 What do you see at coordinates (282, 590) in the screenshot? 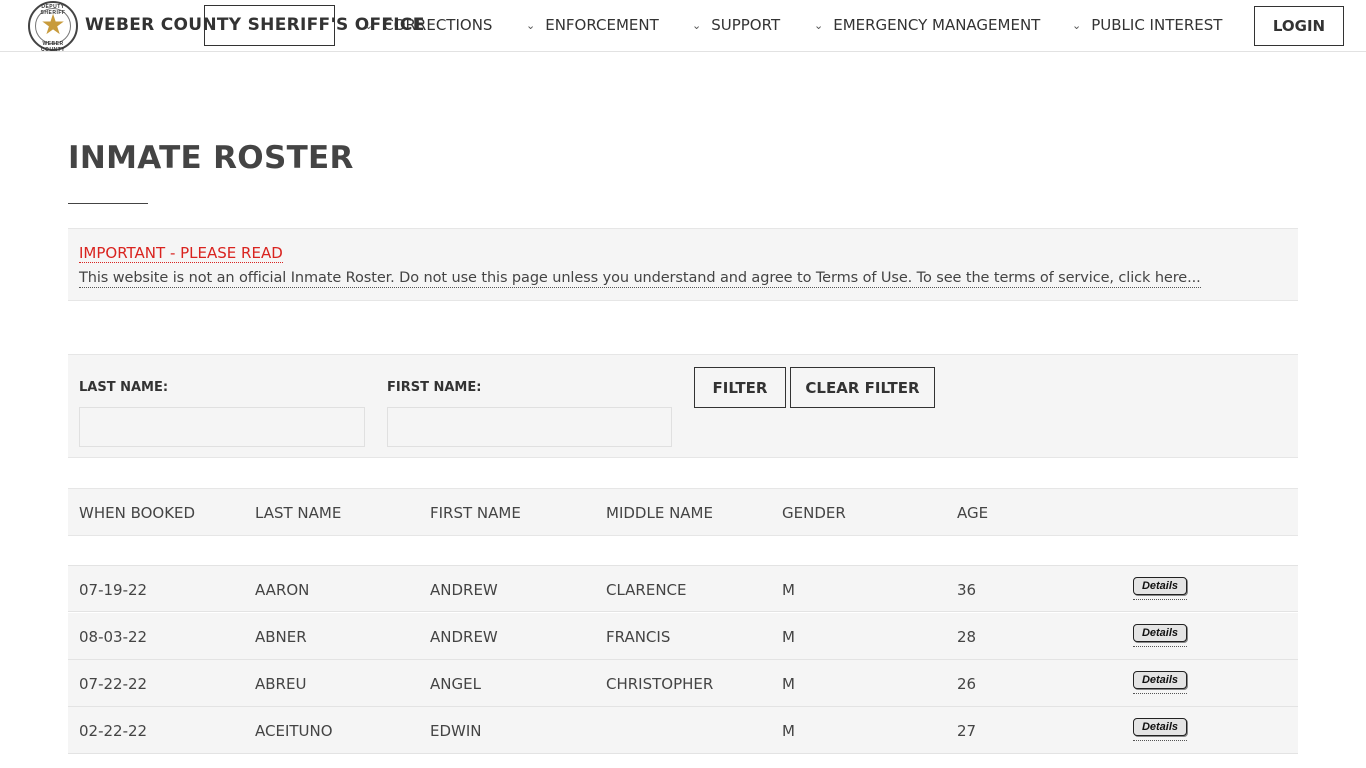
I see `cell-last-name: AARON` at bounding box center [282, 590].